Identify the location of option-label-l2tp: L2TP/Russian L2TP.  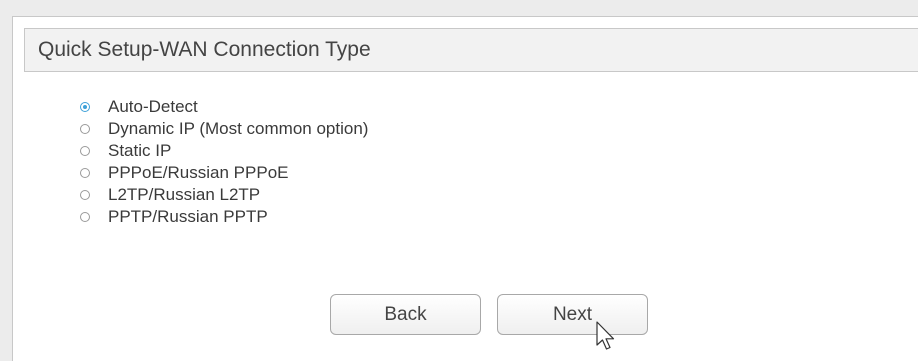
(184, 194).